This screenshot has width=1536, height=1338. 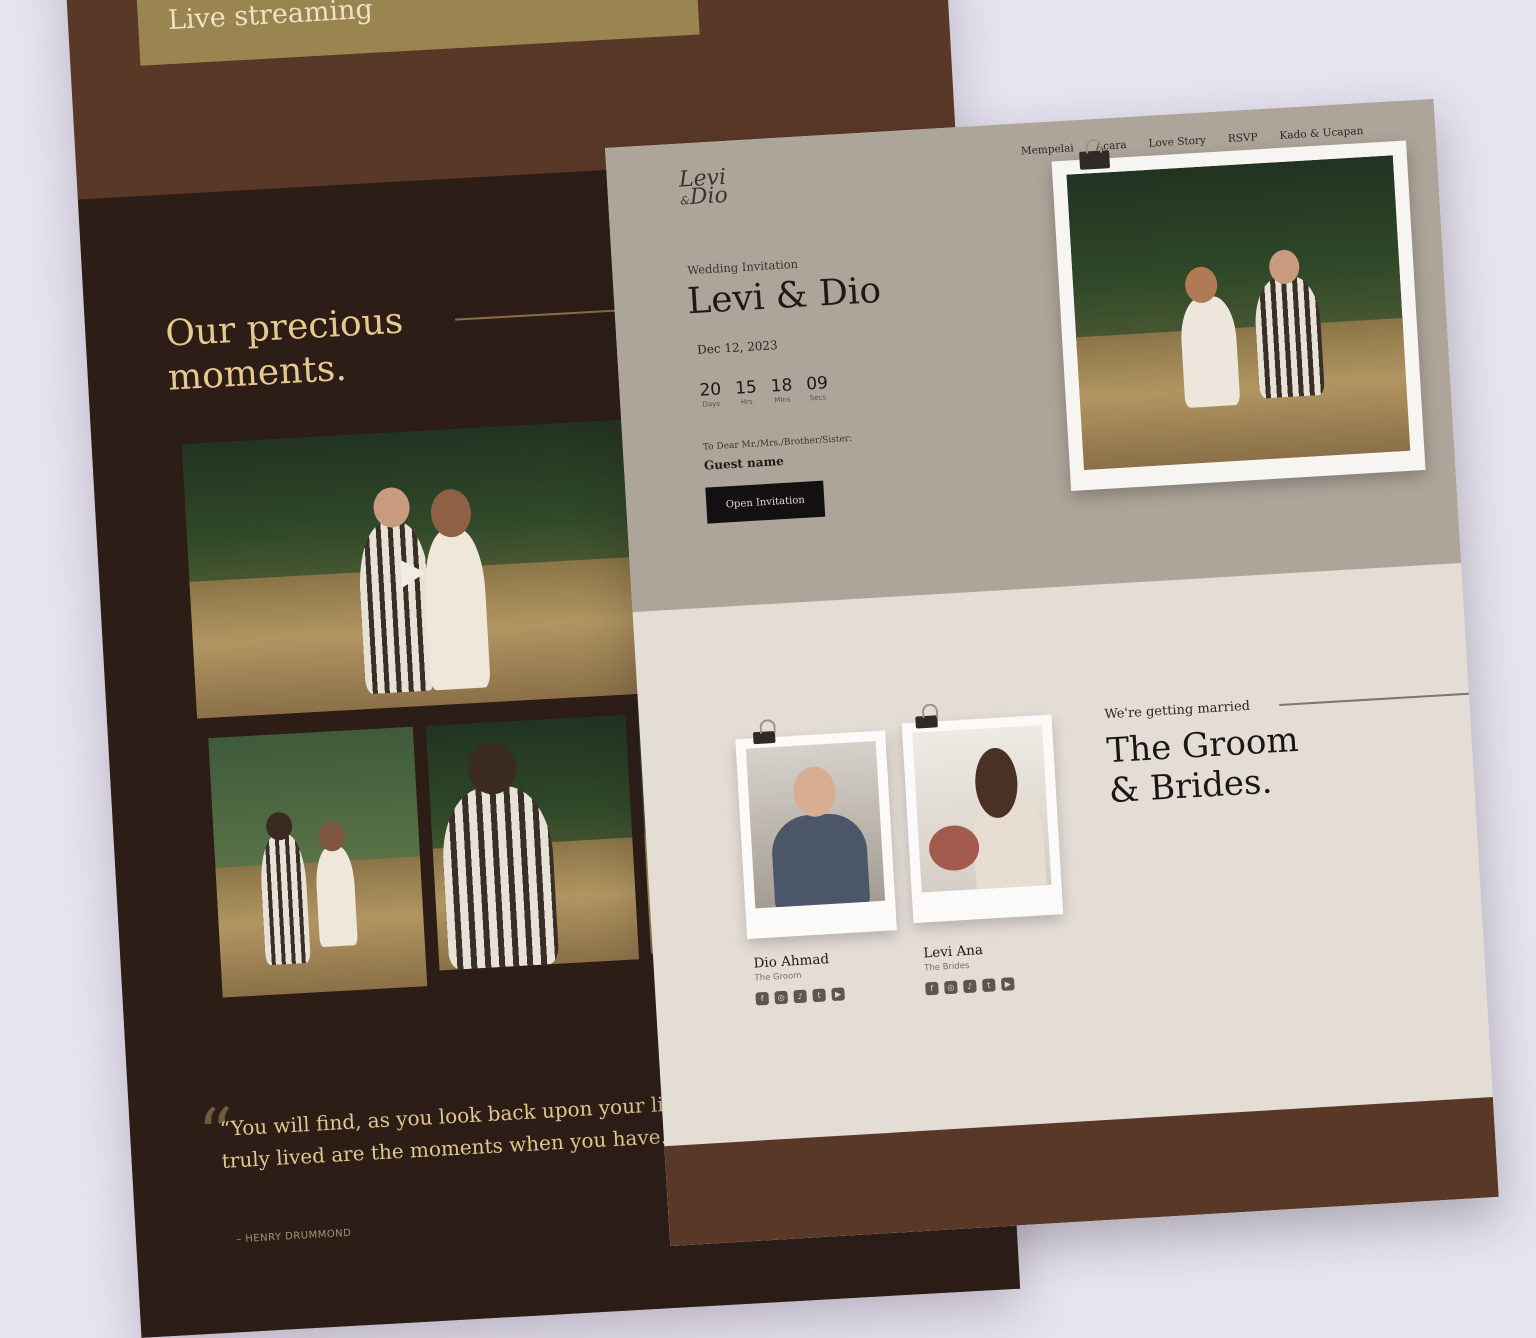 What do you see at coordinates (946, 967) in the screenshot?
I see `bride-role: The Brides` at bounding box center [946, 967].